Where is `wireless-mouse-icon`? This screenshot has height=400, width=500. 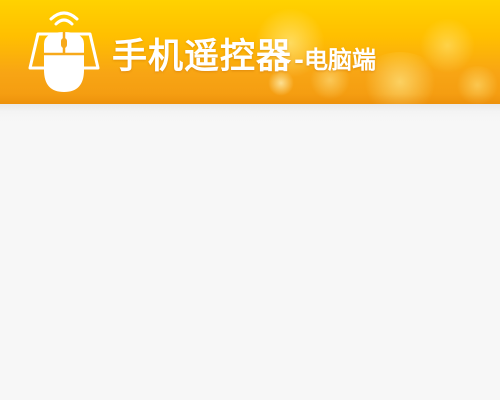
wireless-mouse-icon is located at coordinates (64, 51).